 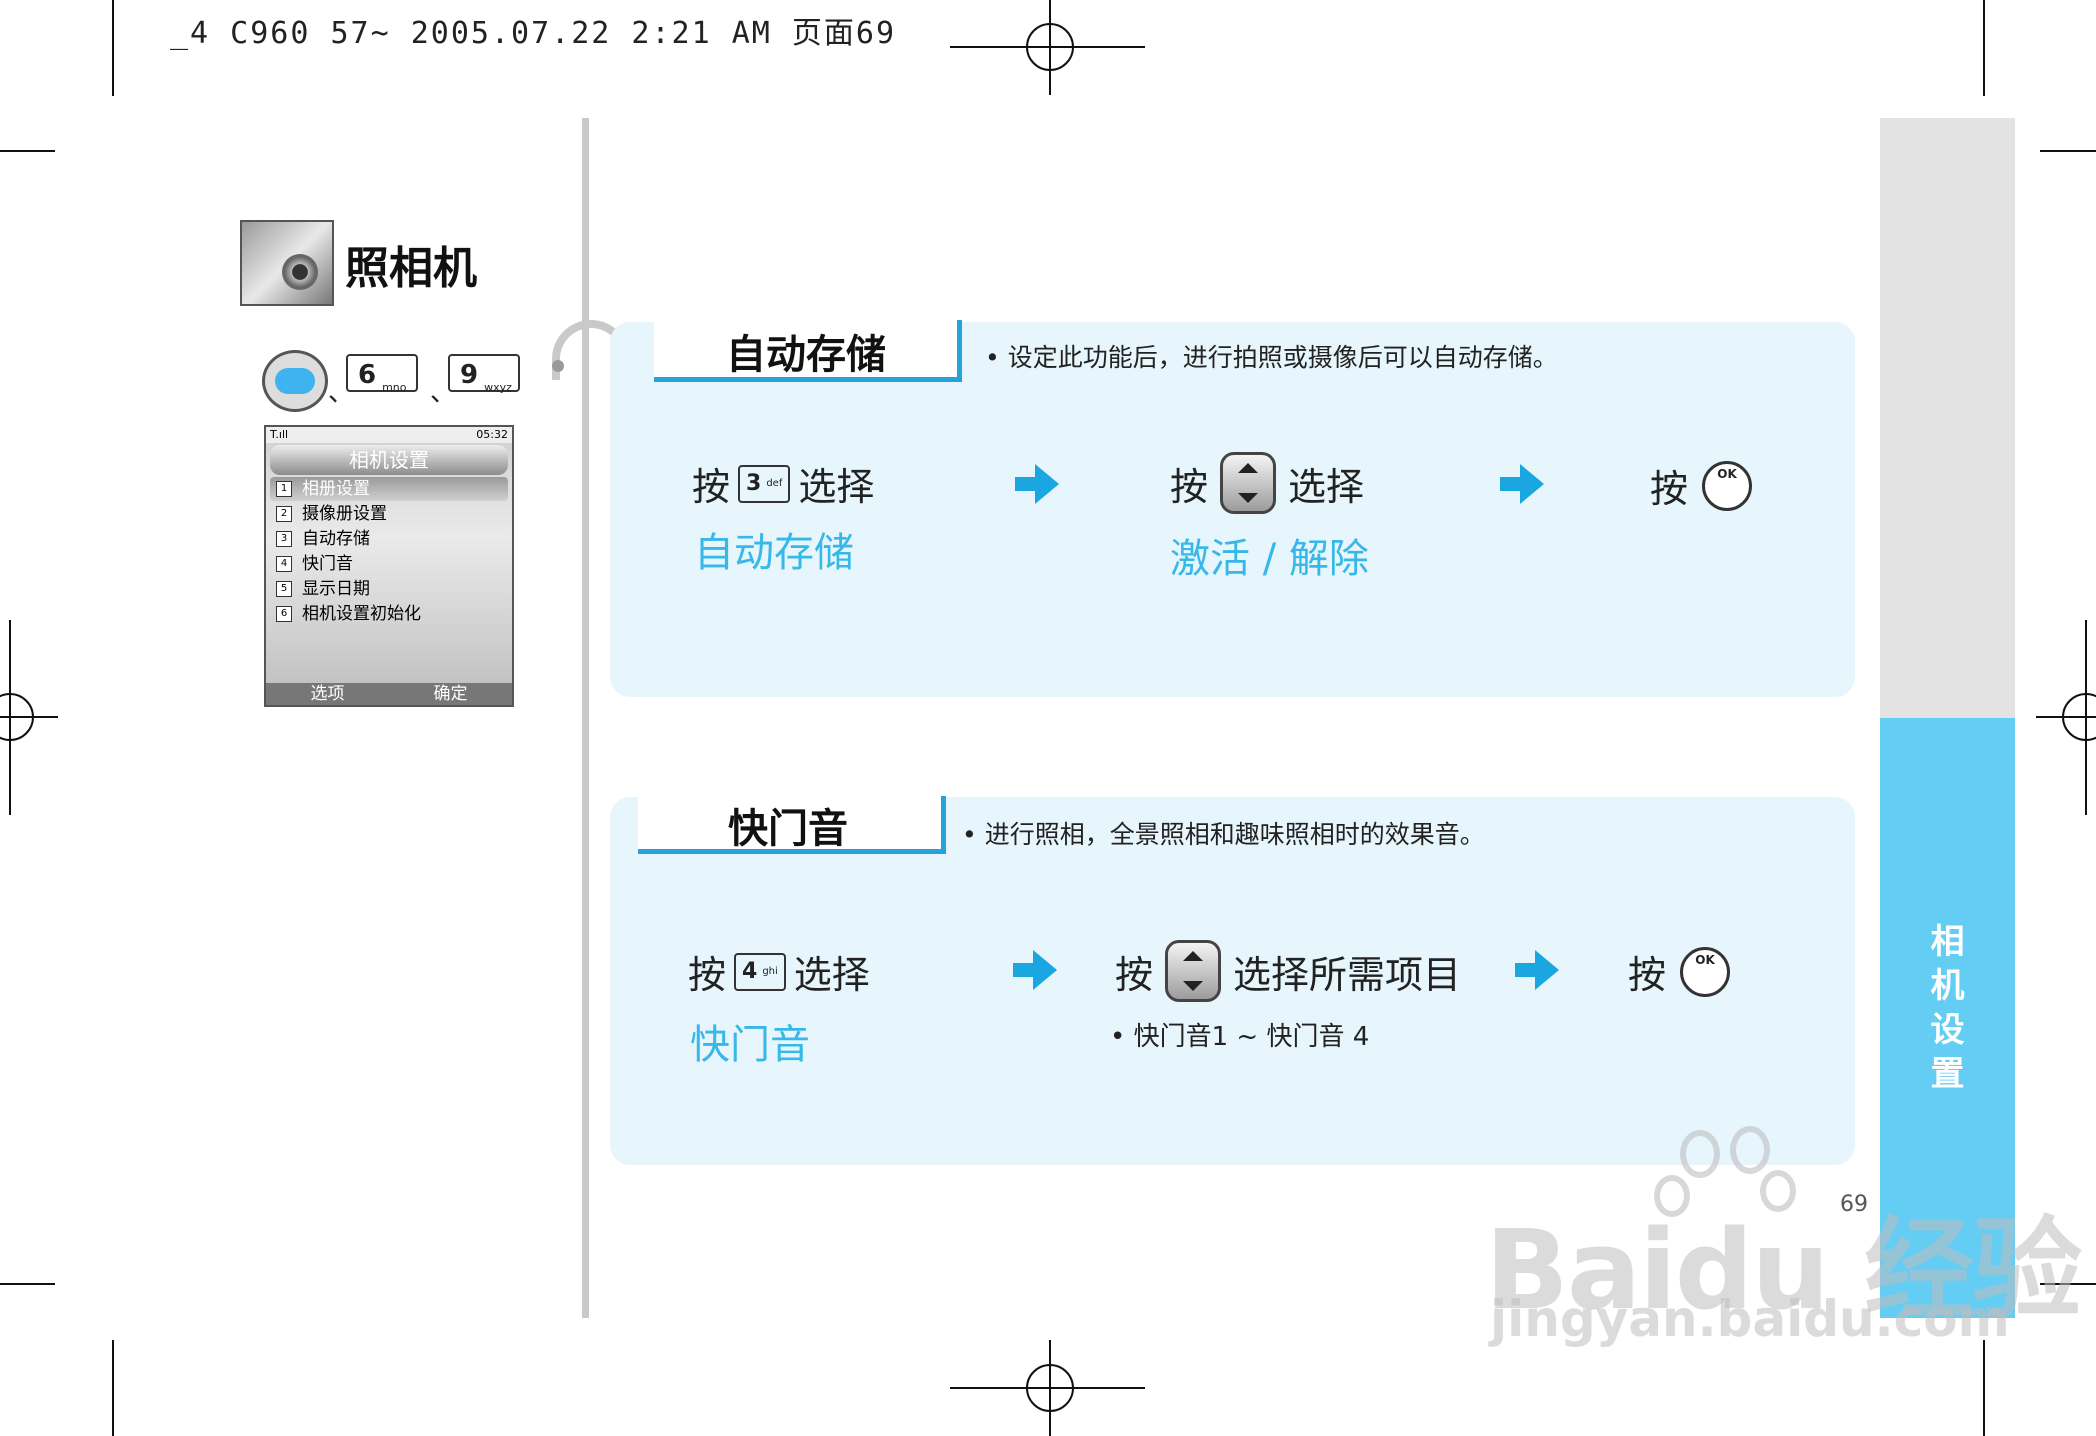 I want to click on print-header: _4 C960 57~ 2005.07.22 2:21 AM 页面69, so click(x=533, y=33).